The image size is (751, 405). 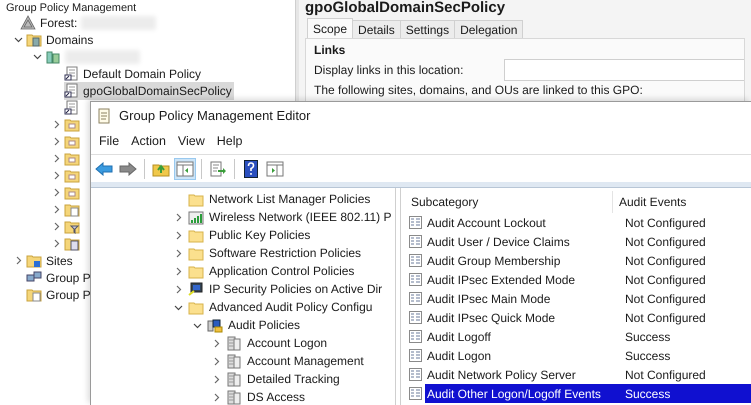 I want to click on tree-item: Account Management, so click(x=305, y=361).